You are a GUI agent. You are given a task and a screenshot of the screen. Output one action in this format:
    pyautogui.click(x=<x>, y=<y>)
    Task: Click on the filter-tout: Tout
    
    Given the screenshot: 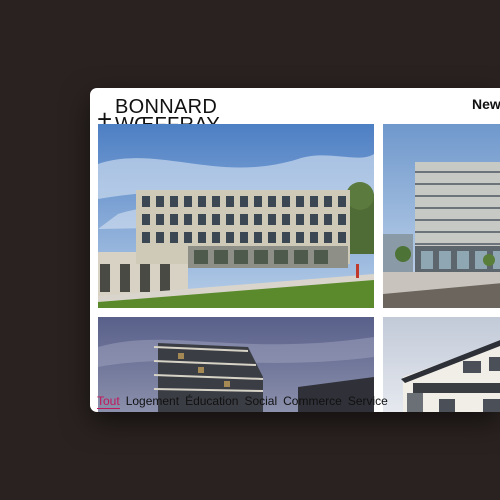 What is the action you would take?
    pyautogui.click(x=108, y=401)
    